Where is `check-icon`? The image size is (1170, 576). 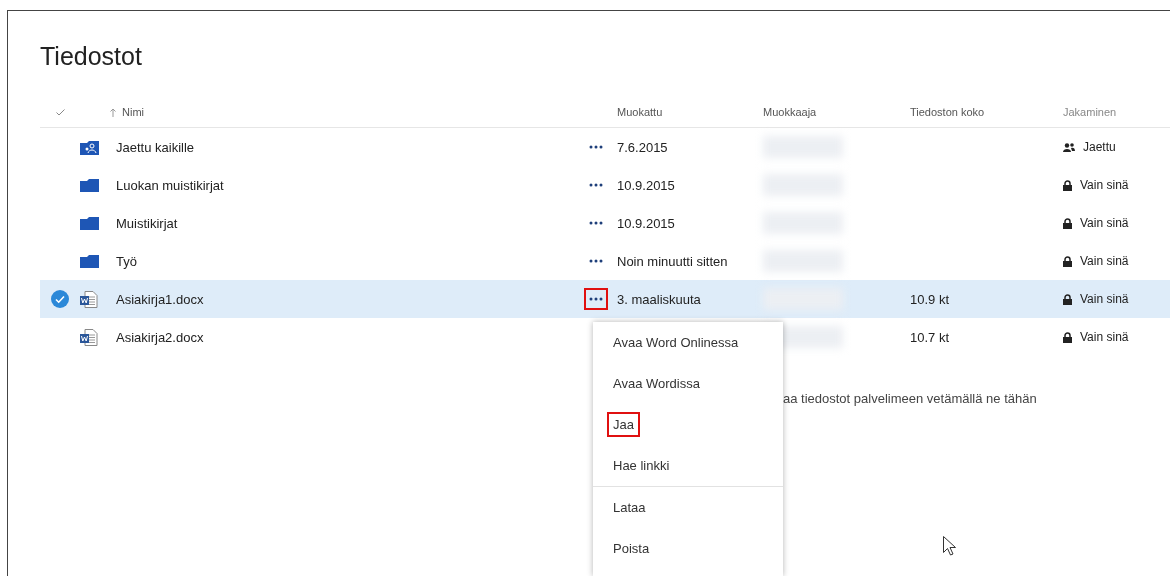 check-icon is located at coordinates (60, 112).